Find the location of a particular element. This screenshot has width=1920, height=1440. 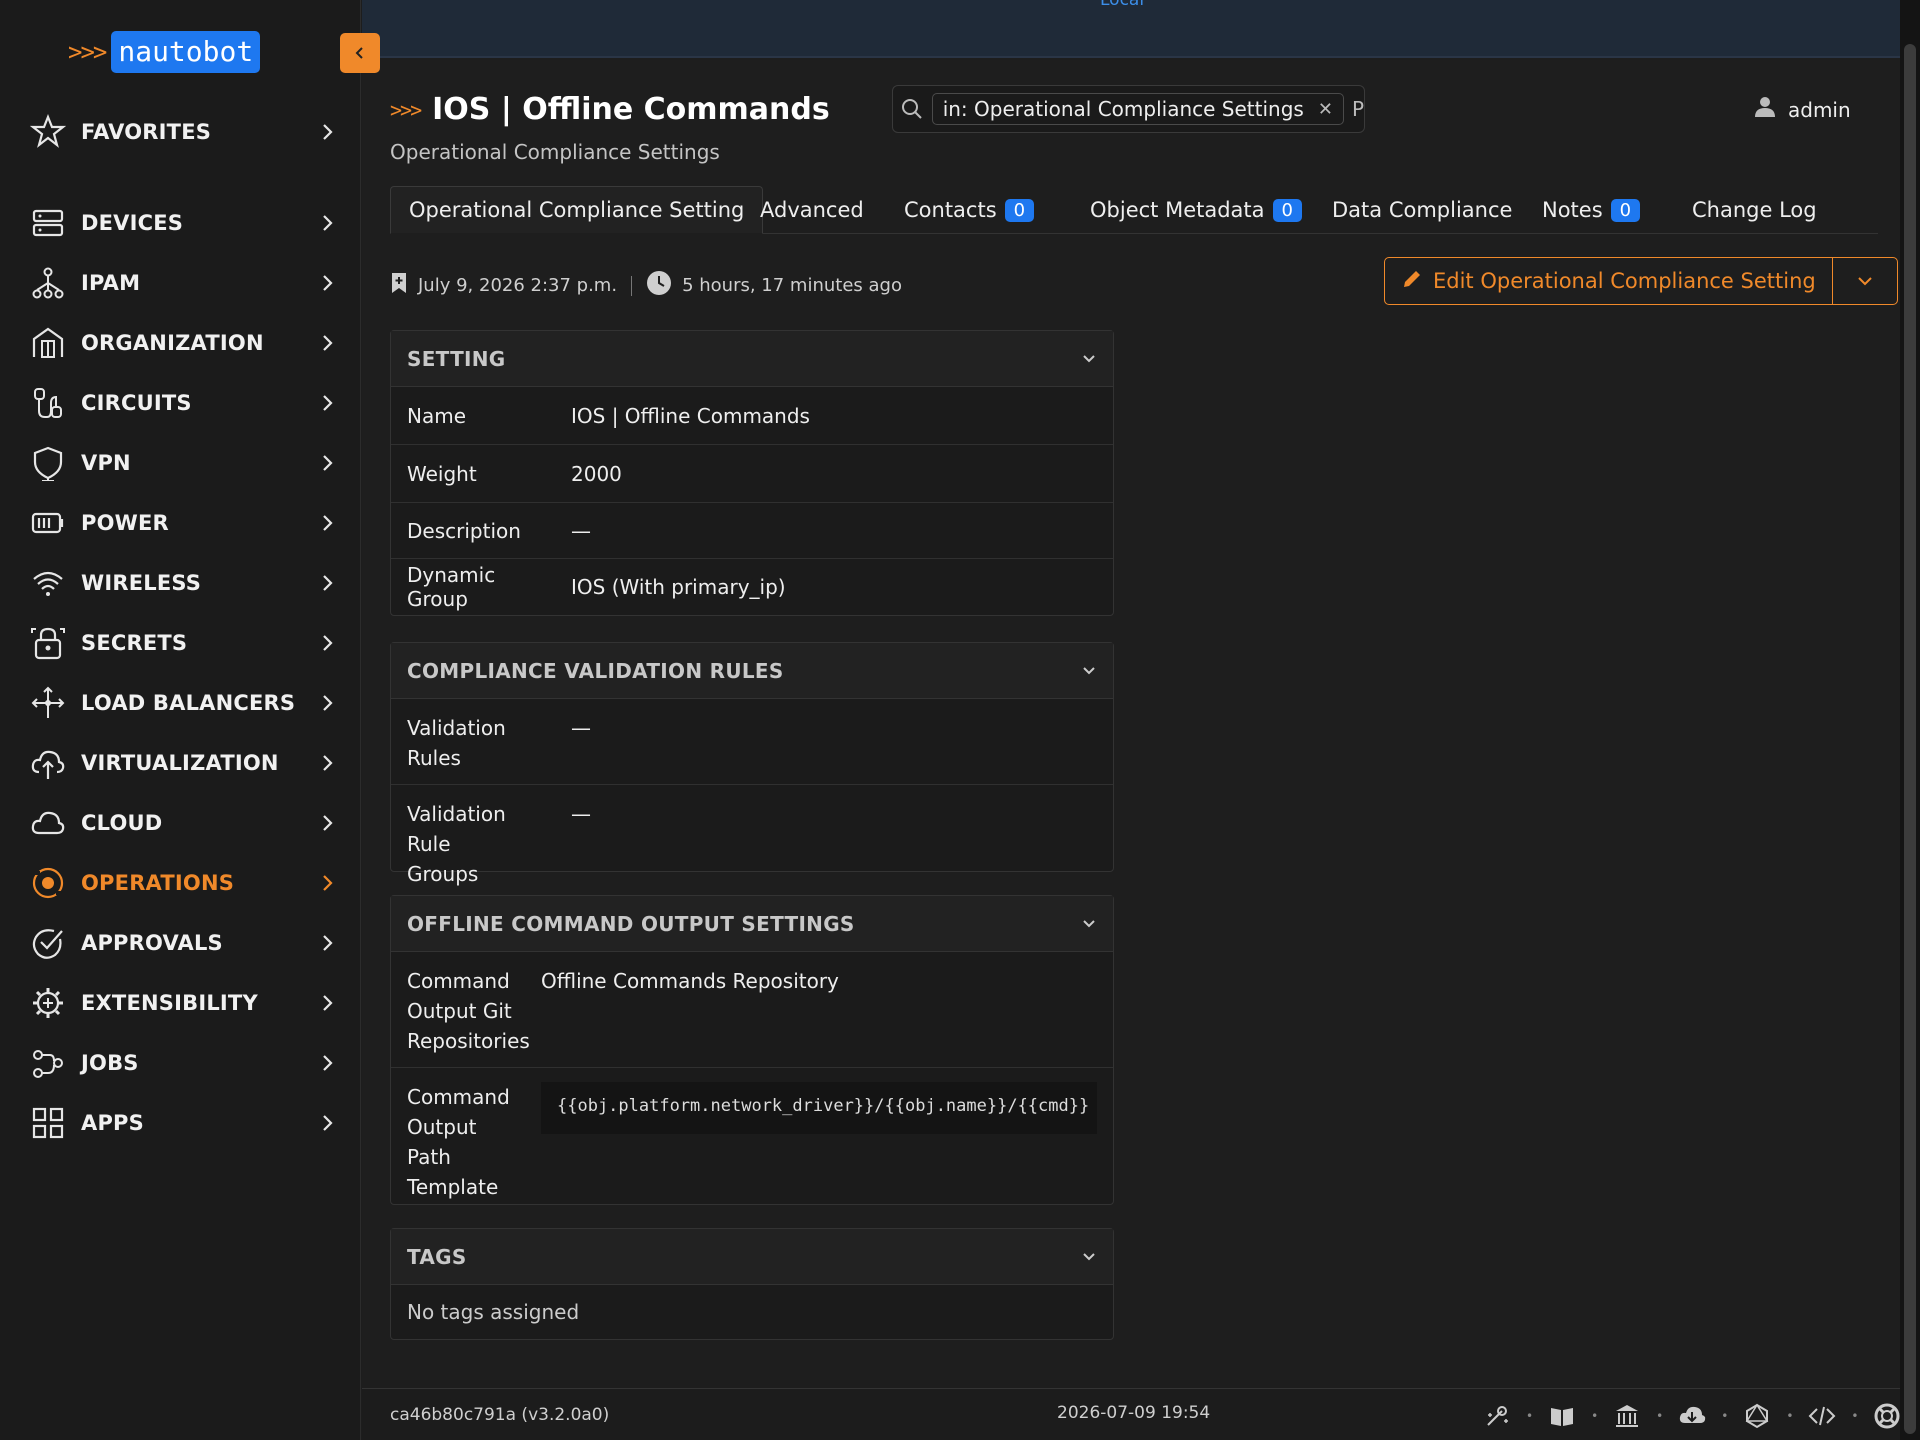

offline-panel-header: OFFLINE COMMAND OUTPUT SETTINGS is located at coordinates (752, 924).